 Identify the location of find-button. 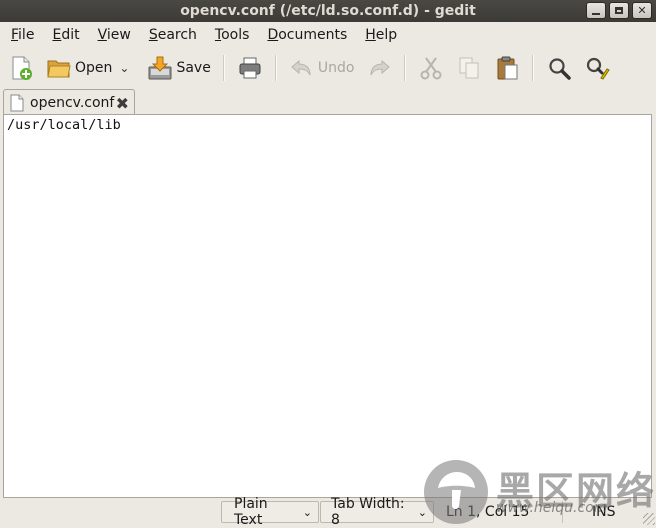
(559, 68).